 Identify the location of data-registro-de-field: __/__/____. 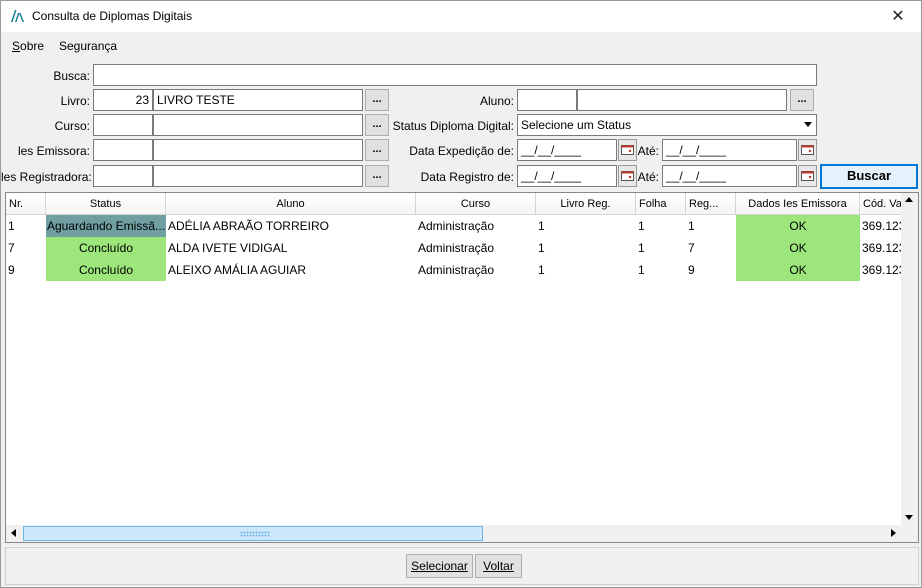
(567, 176).